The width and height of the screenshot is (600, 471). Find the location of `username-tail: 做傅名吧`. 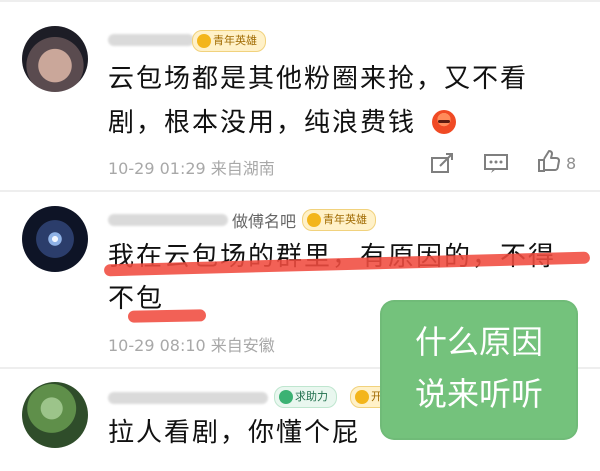

username-tail: 做傅名吧 is located at coordinates (264, 221).